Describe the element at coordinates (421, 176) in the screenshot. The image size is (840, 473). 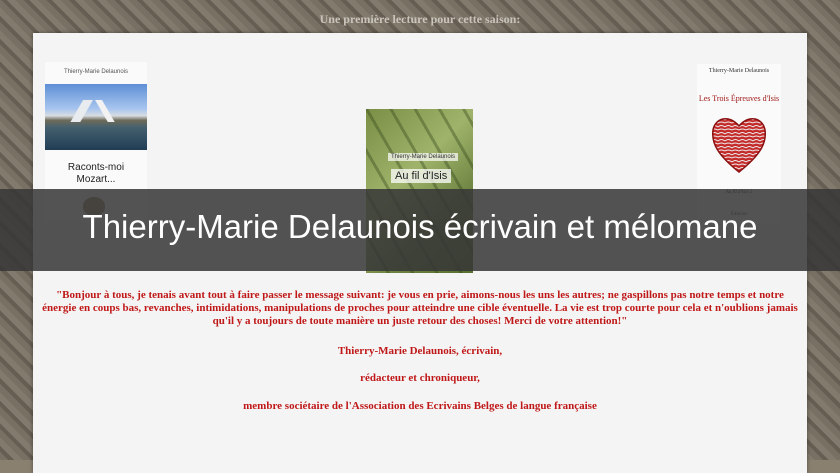
I see `book-title: Au fil d'Isis` at that location.